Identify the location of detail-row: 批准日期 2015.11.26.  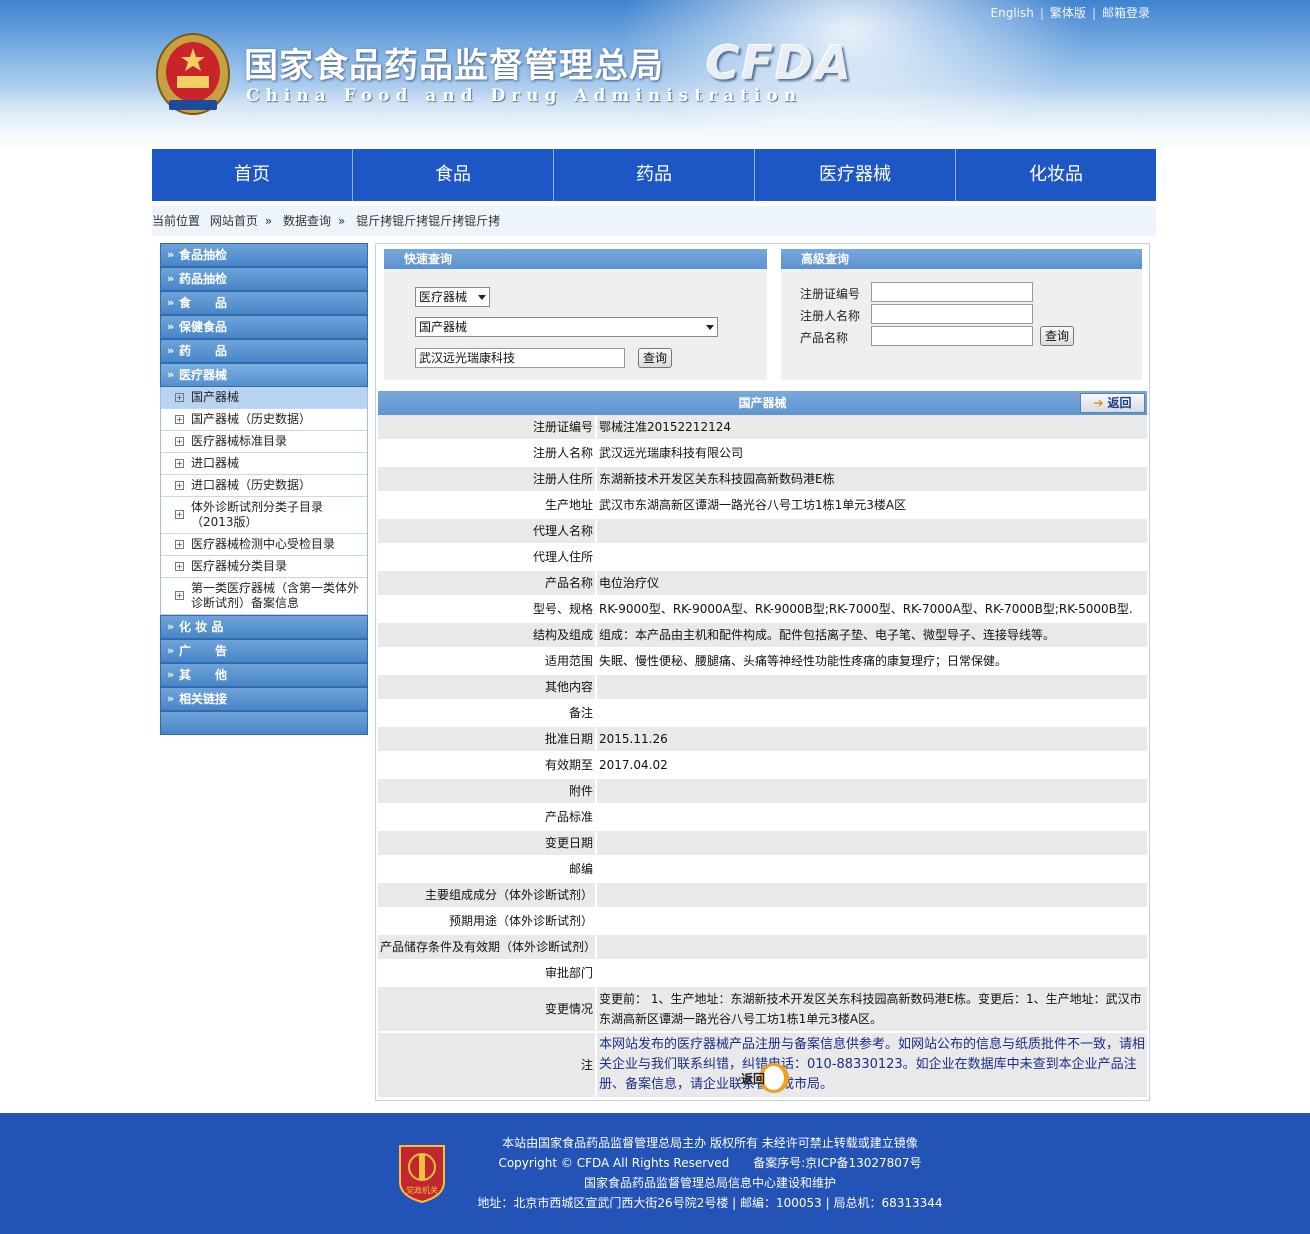
(762, 739).